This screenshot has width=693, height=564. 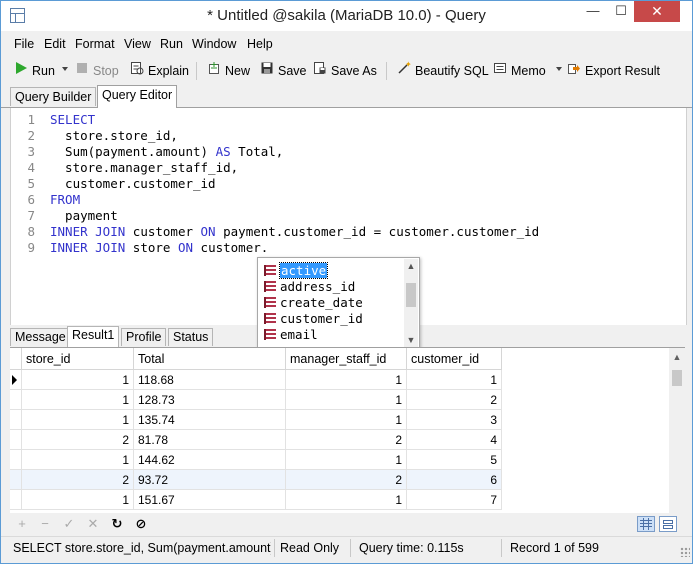 What do you see at coordinates (593, 11) in the screenshot?
I see `minimize-button: —` at bounding box center [593, 11].